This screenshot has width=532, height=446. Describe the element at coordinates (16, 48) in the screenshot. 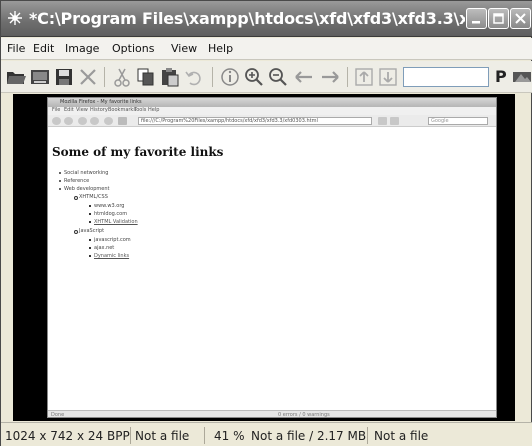

I see `menu-file: File` at that location.